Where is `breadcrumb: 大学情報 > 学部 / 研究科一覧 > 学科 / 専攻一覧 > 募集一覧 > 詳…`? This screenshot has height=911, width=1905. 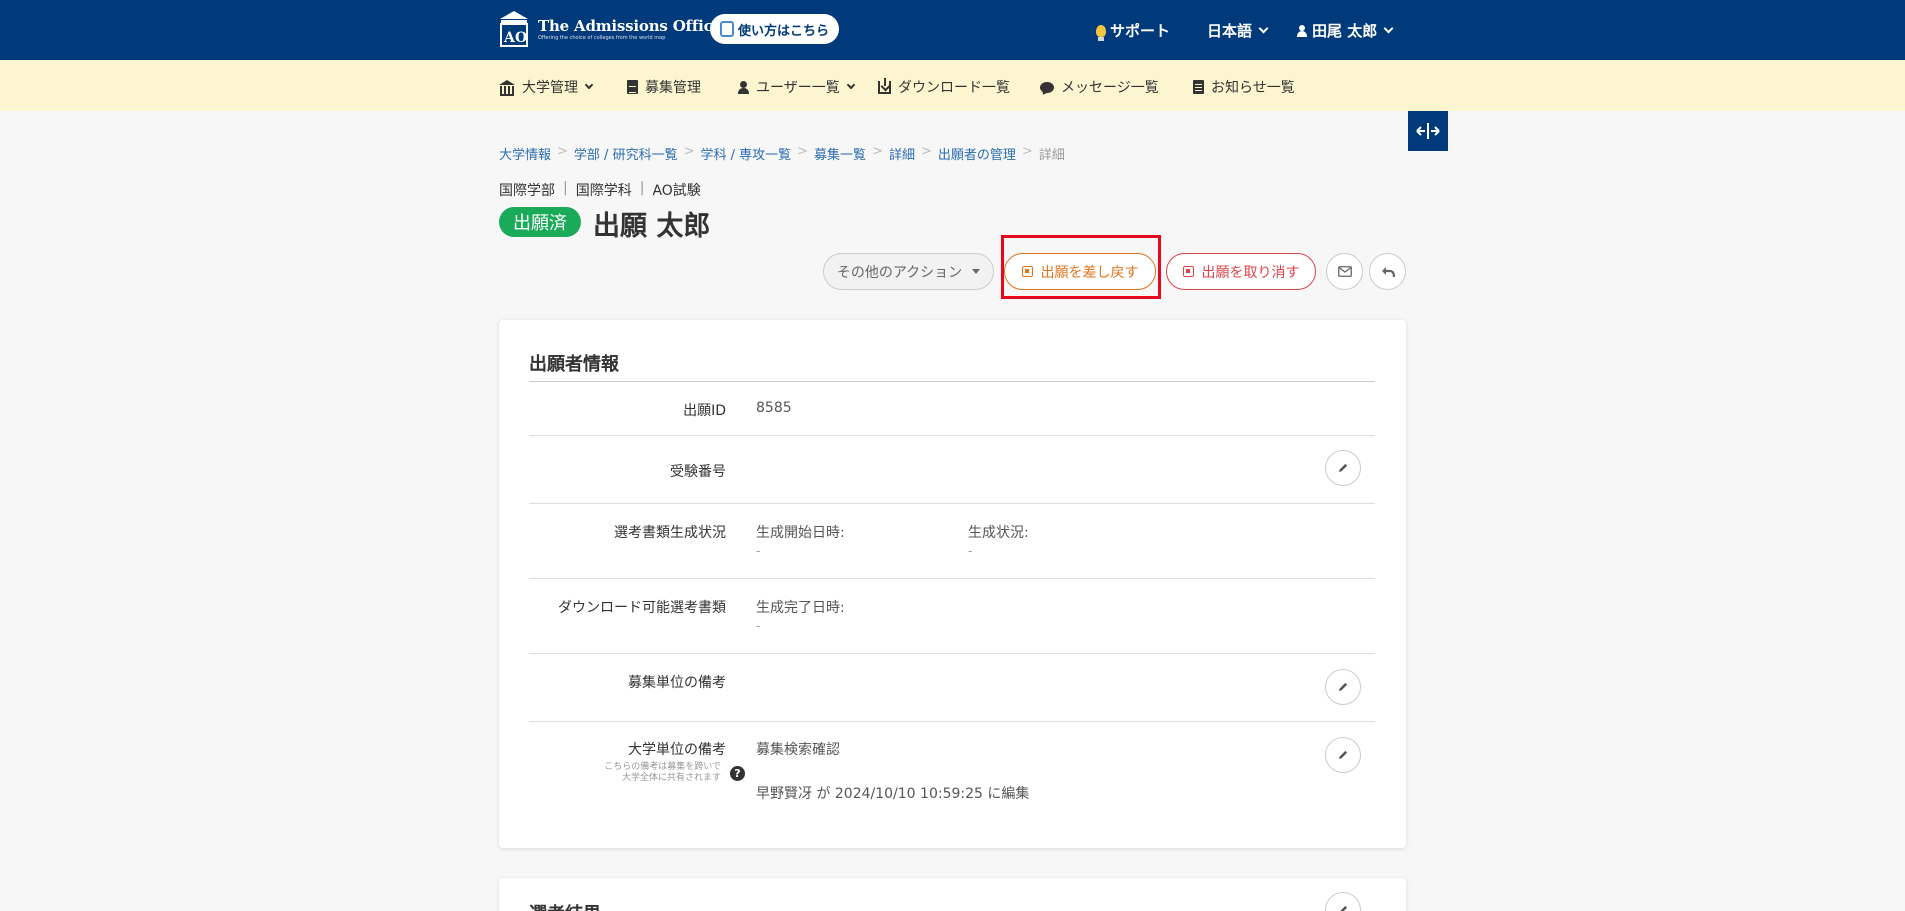
breadcrumb: 大学情報 > 学部 / 研究科一覧 > 学科 / 専攻一覧 > 募集一覧 > 詳… is located at coordinates (782, 153).